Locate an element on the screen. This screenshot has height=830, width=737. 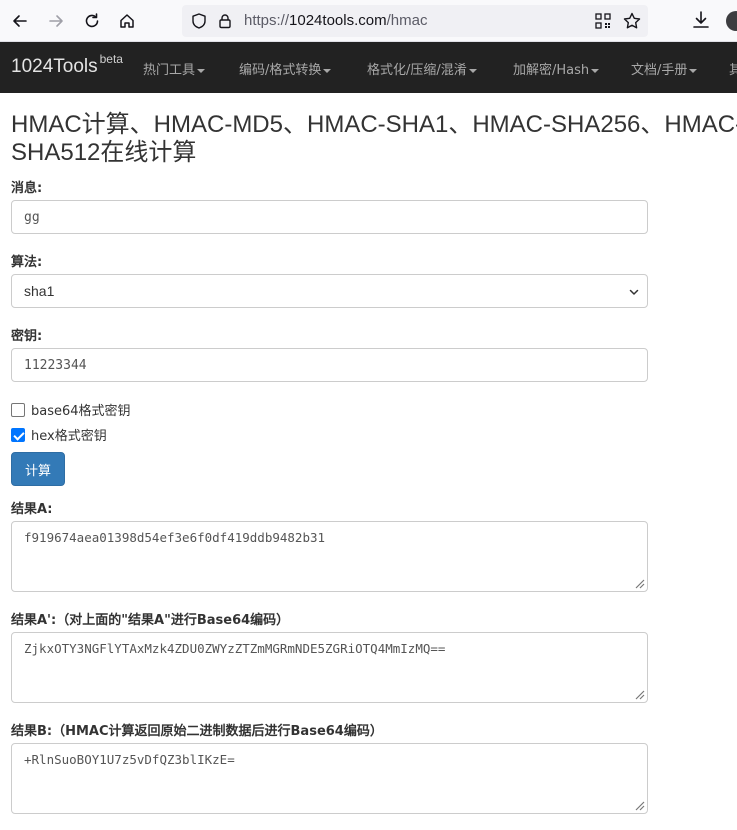
result-b-textarea: +RlnSuoBOY1U7z5vDfQZ3blIKzE= is located at coordinates (329, 778).